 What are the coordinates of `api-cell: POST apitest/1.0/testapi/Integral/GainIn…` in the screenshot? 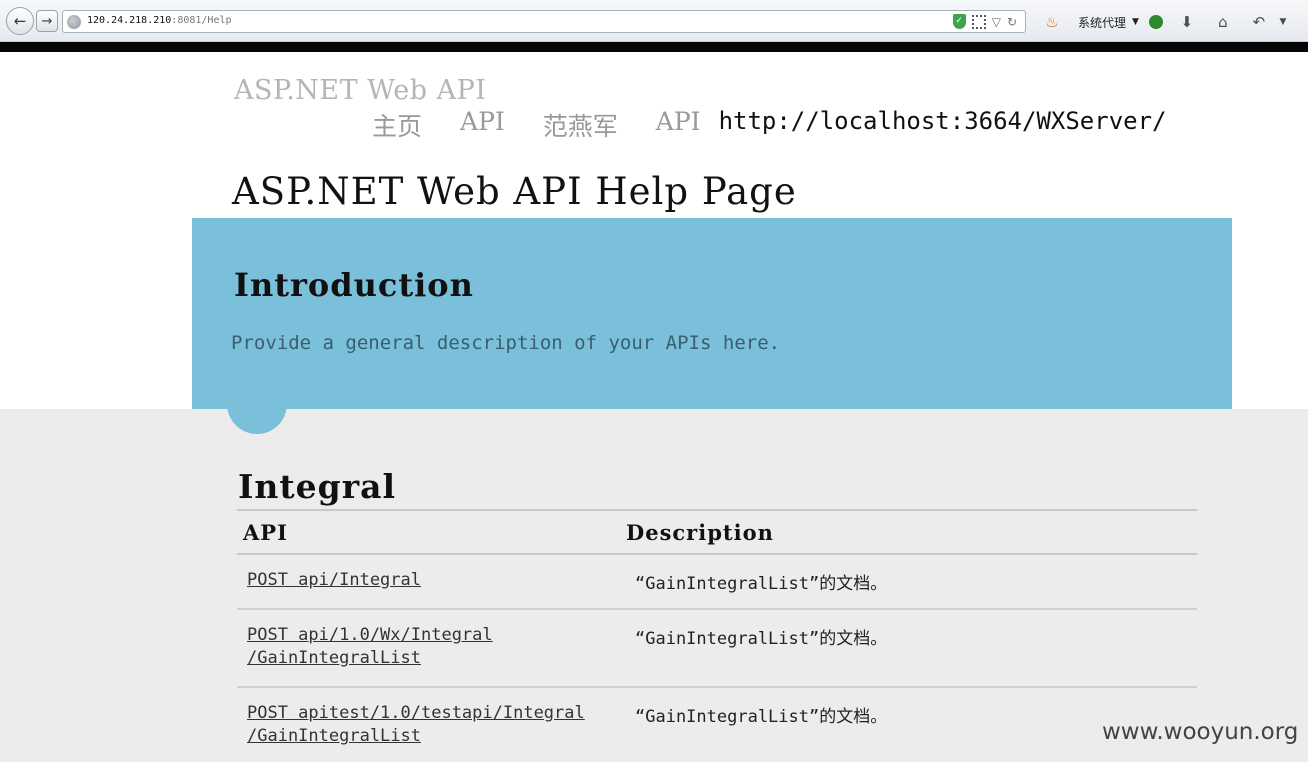 It's located at (436, 725).